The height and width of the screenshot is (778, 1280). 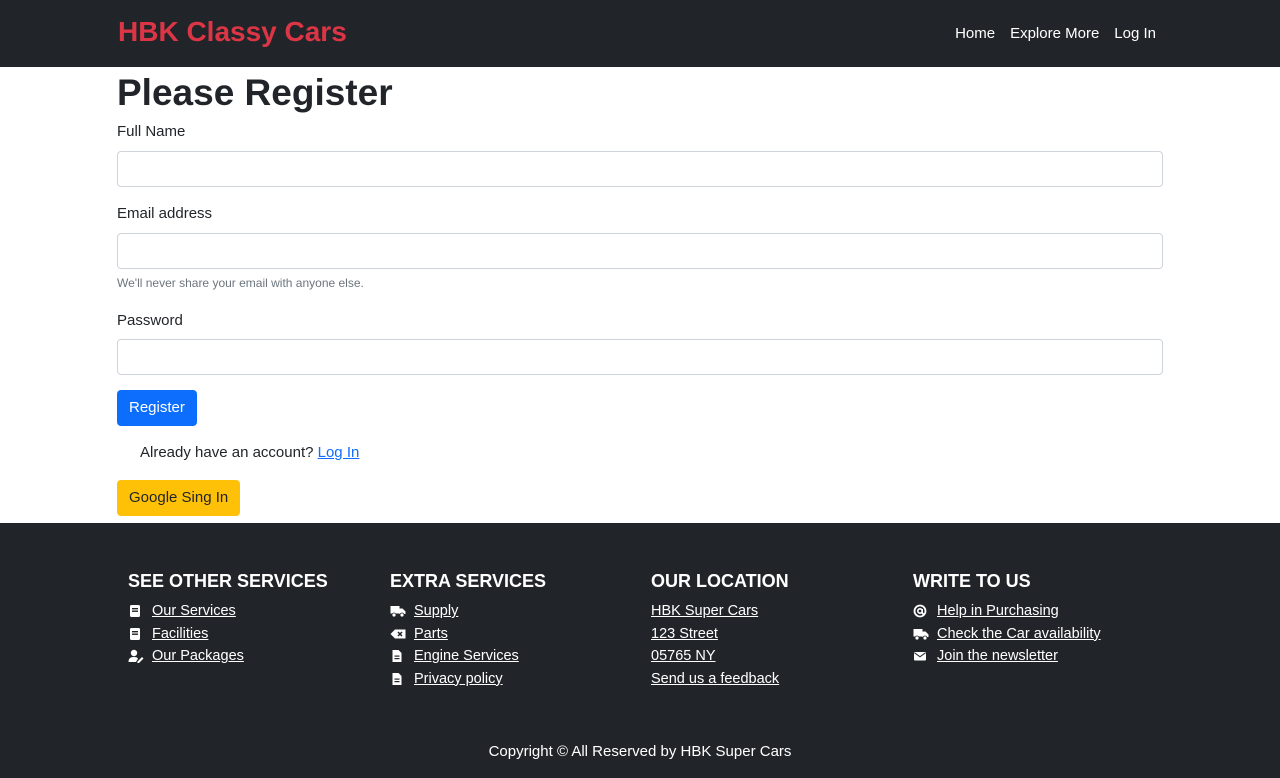 What do you see at coordinates (640, 453) in the screenshot?
I see `already-account-line: Already have an account? Log In` at bounding box center [640, 453].